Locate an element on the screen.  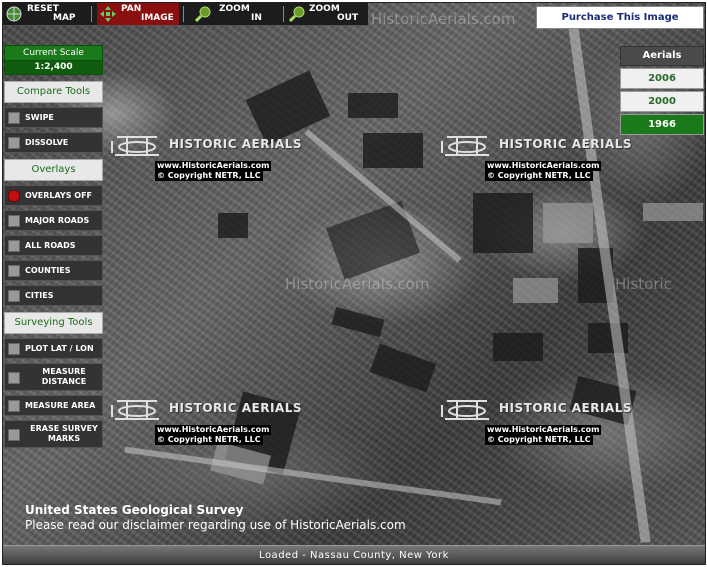
overlays-off-button: OVERLAYS OFF is located at coordinates (53, 195).